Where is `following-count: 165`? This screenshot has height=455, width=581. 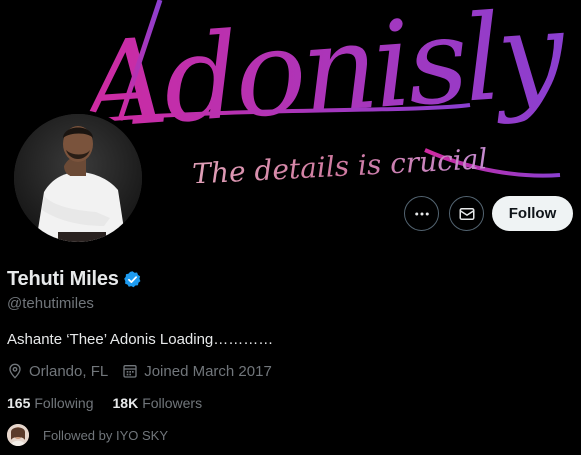 following-count: 165 is located at coordinates (19, 403).